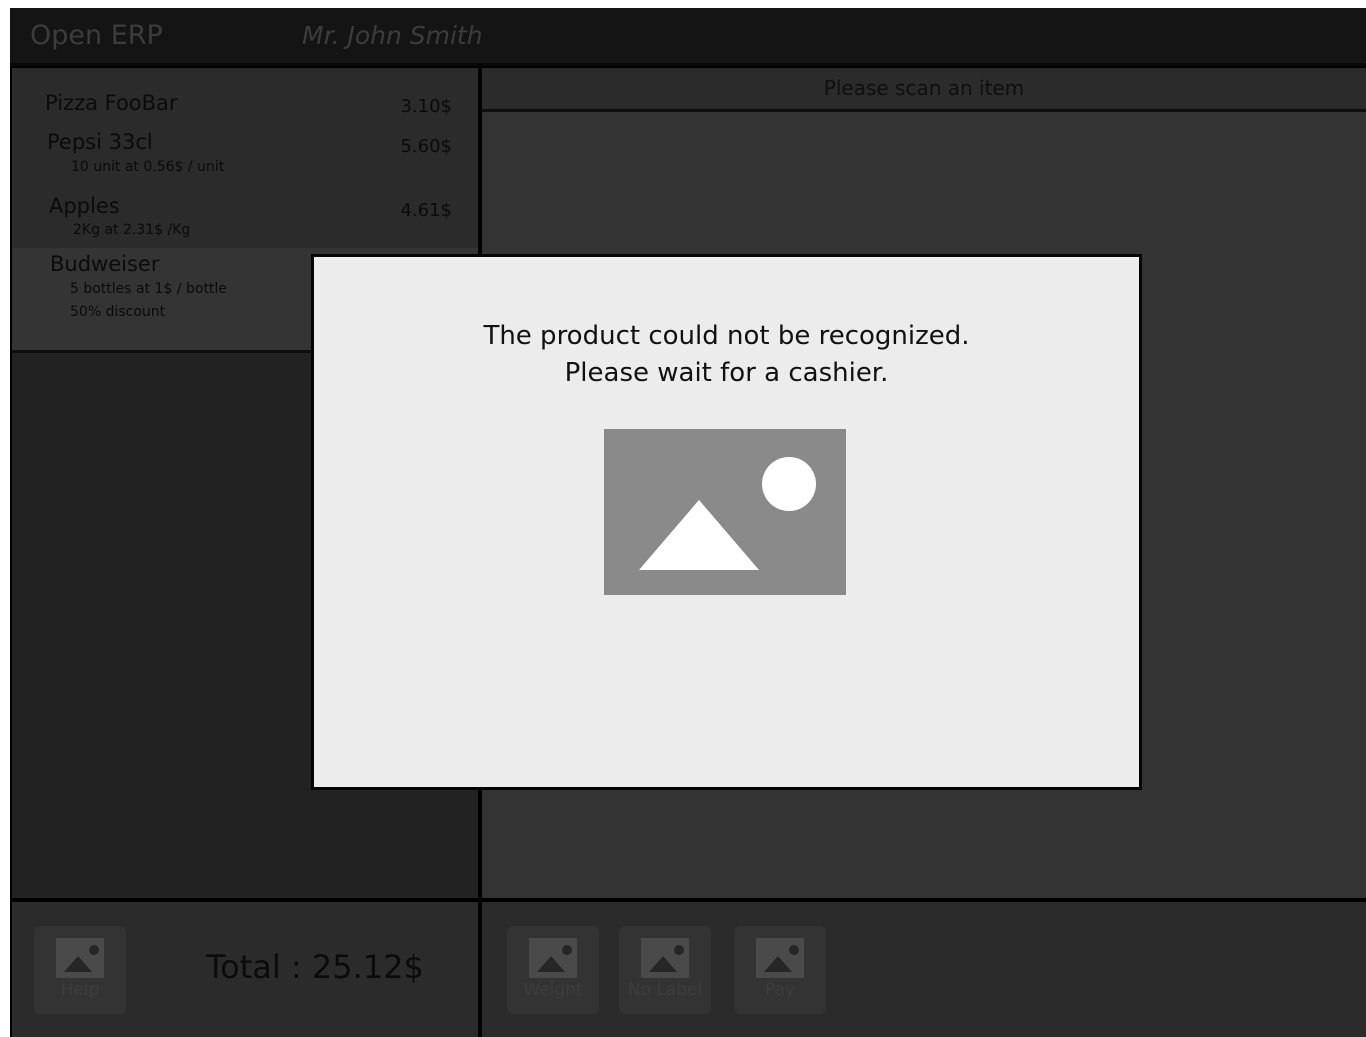  Describe the element at coordinates (96, 35) in the screenshot. I see `app-title: Open ERP` at that location.